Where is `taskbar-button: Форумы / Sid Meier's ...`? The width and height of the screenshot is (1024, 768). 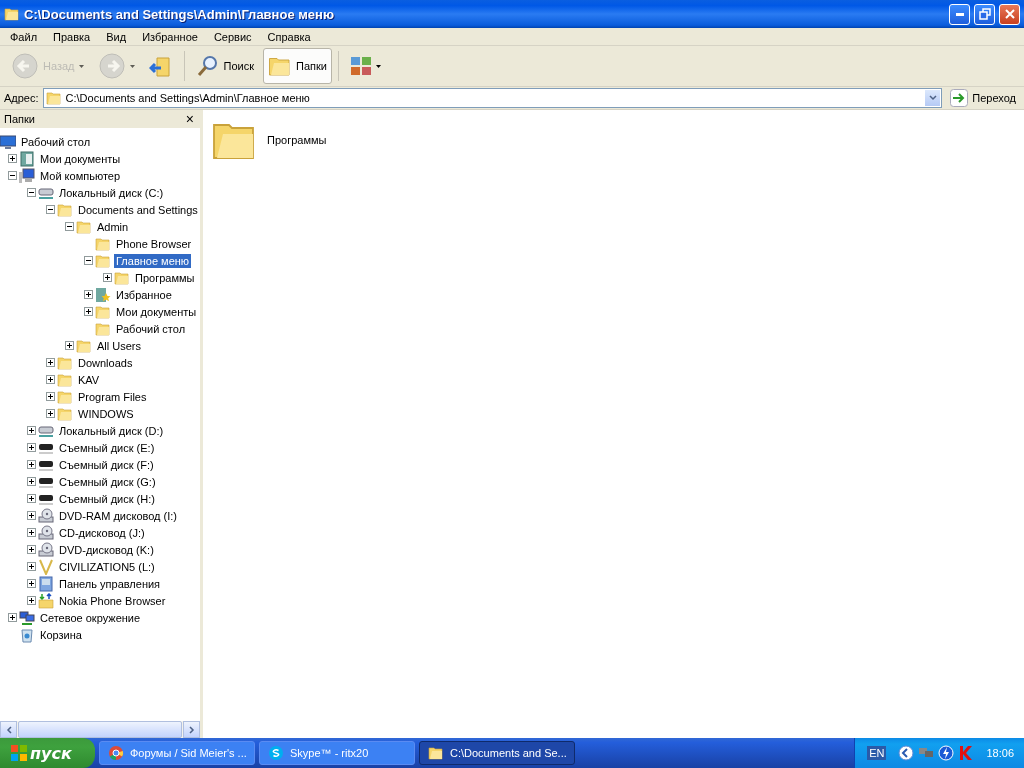 taskbar-button: Форумы / Sid Meier's ... is located at coordinates (177, 753).